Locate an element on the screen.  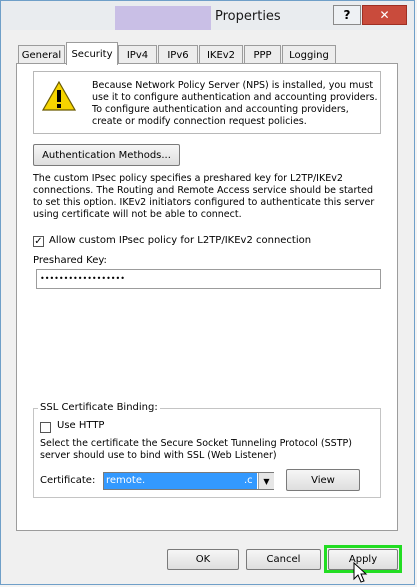
tab-logging: Logging is located at coordinates (309, 54).